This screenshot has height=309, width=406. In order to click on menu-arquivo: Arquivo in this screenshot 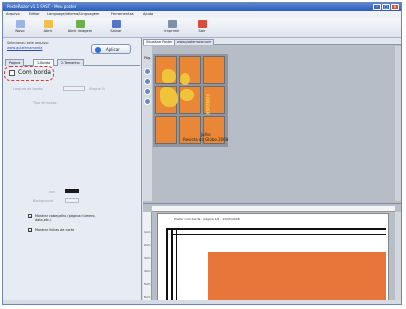, I will do `click(13, 14)`.